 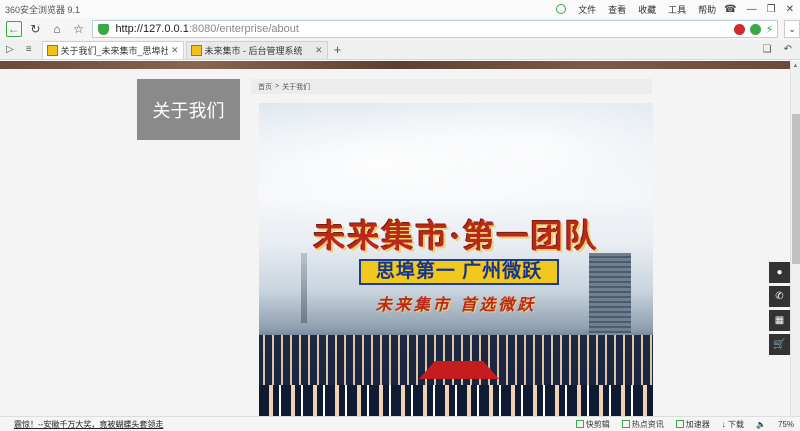 What do you see at coordinates (295, 424) in the screenshot?
I see `news-ticker-link: 震惊！--安徽千万大奖，竟被蝴蝶头套领走` at bounding box center [295, 424].